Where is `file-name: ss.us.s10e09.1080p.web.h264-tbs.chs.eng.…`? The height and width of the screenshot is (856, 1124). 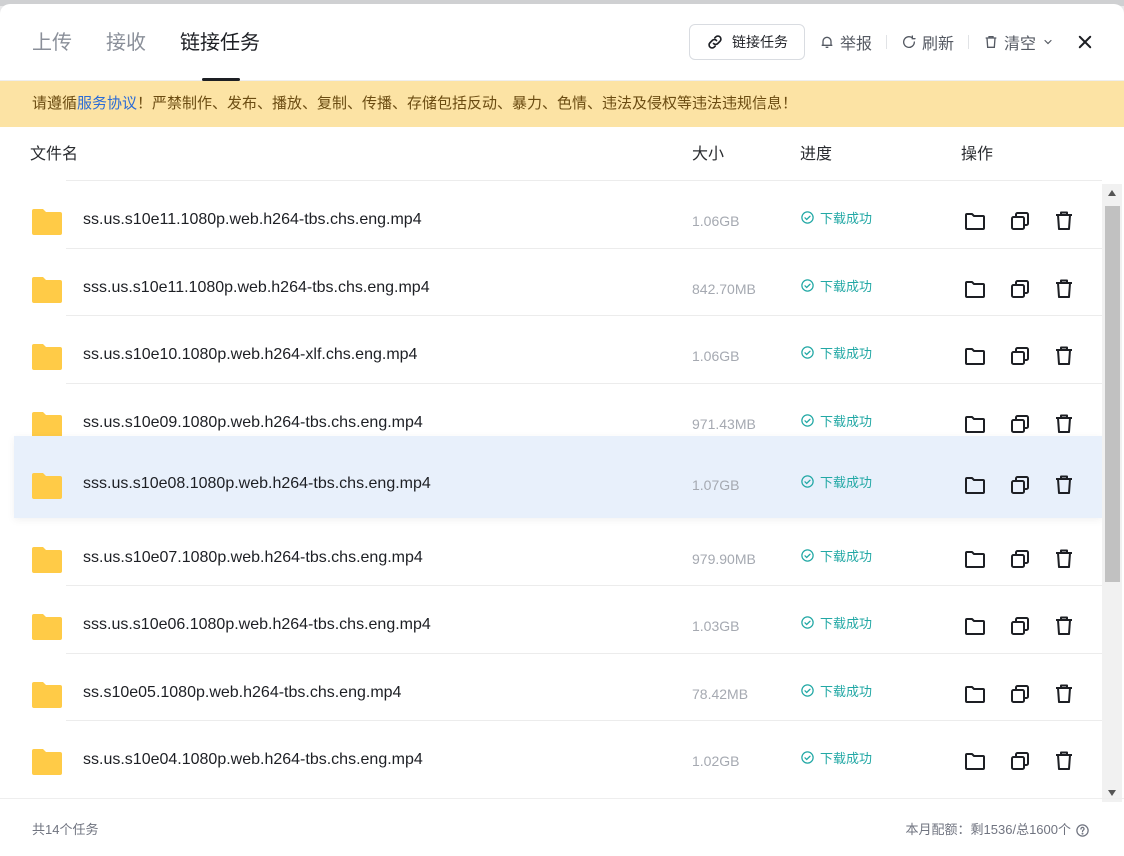 file-name: ss.us.s10e09.1080p.web.h264-tbs.chs.eng.… is located at coordinates (253, 423).